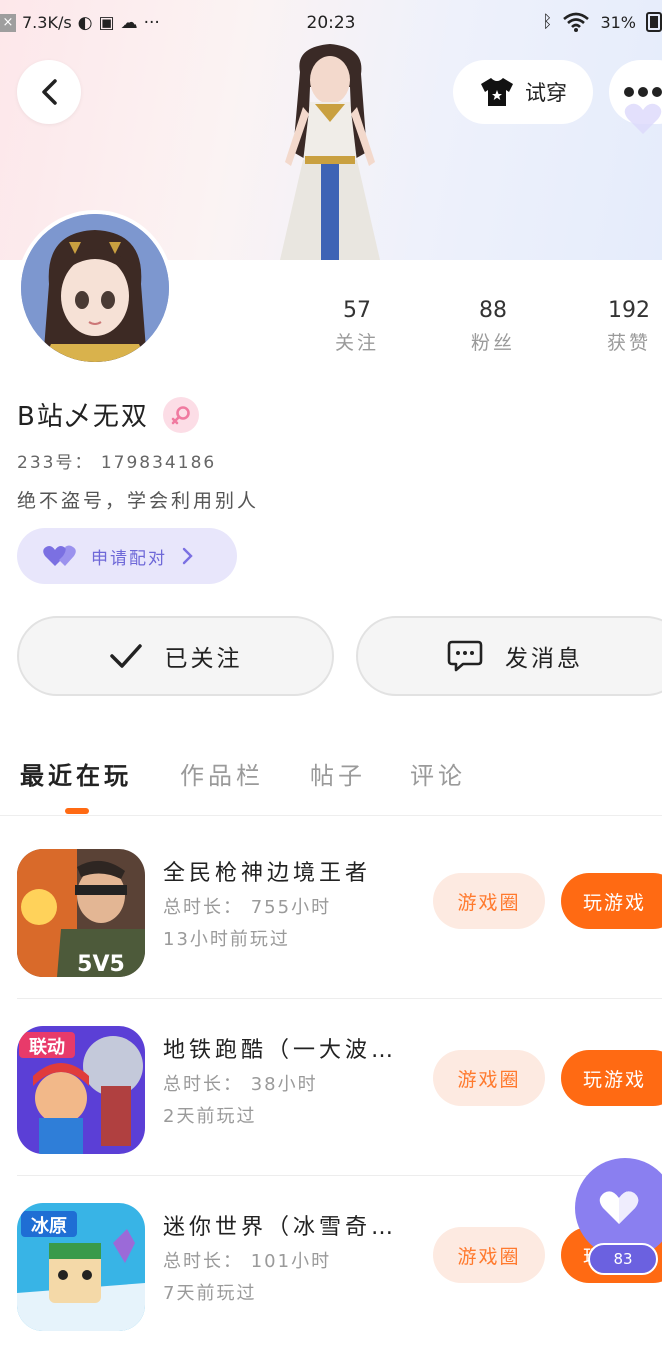  Describe the element at coordinates (357, 310) in the screenshot. I see `stat-value: 57` at that location.